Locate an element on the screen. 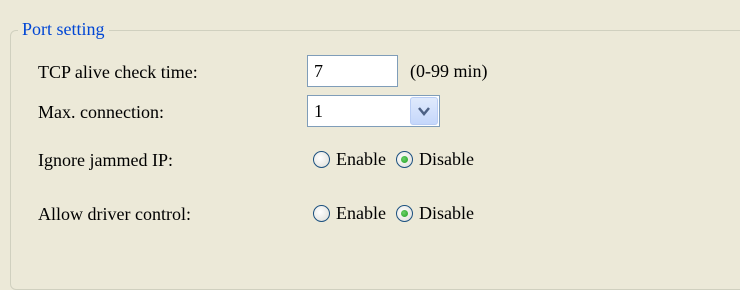 The image size is (740, 290). chevron-down-icon is located at coordinates (424, 111).